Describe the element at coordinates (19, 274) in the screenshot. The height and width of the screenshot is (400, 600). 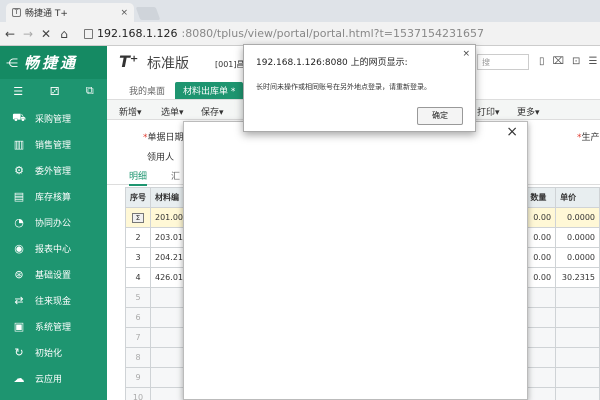
I see `settings-icon: ⊛` at that location.